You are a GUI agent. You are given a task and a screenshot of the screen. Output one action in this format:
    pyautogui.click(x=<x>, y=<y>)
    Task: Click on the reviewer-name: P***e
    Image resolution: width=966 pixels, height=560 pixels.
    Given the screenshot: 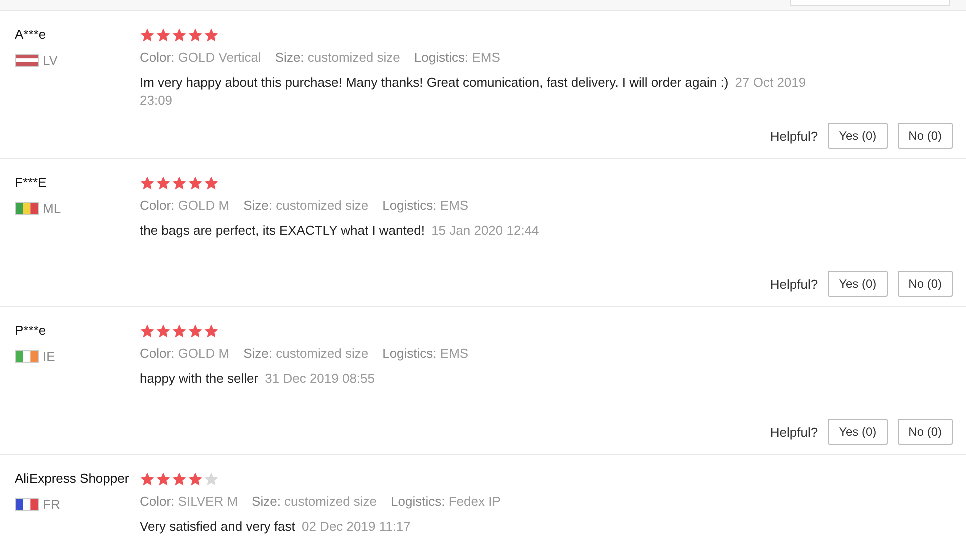 What is the action you would take?
    pyautogui.click(x=30, y=331)
    